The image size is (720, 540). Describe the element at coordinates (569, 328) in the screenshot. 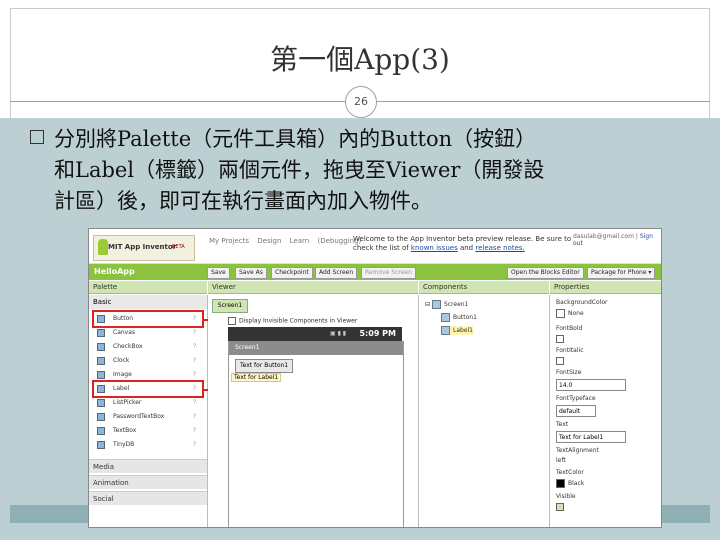

I see `prop-fontbold-label: FontBold` at that location.